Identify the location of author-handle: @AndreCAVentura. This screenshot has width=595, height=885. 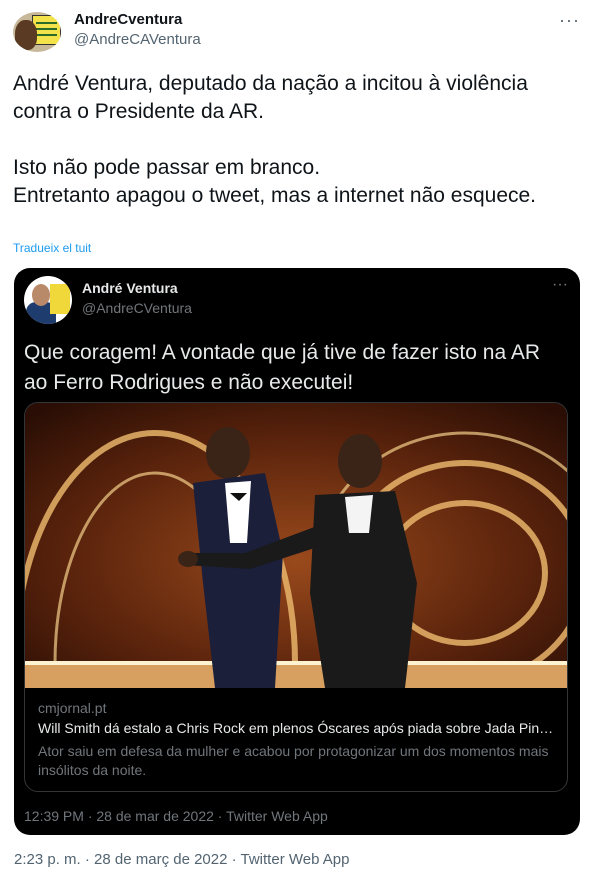
(137, 39).